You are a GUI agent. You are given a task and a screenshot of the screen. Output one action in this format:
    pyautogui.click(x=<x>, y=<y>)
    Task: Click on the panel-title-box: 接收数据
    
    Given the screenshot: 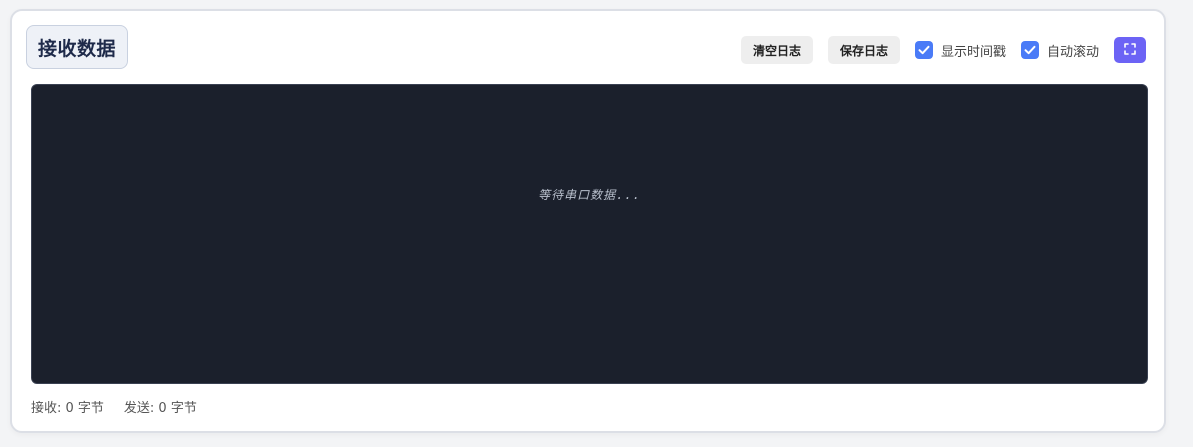 What is the action you would take?
    pyautogui.click(x=77, y=47)
    